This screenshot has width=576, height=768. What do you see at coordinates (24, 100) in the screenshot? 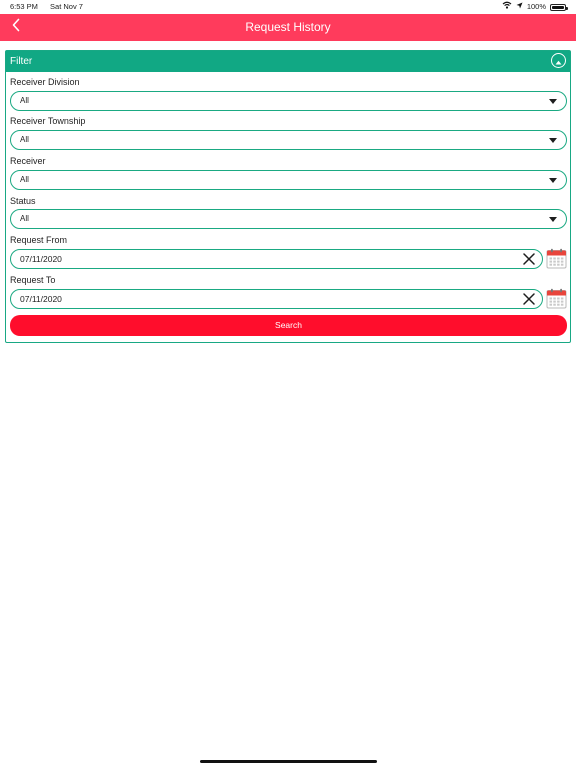
I see `receiver-division-value: All` at bounding box center [24, 100].